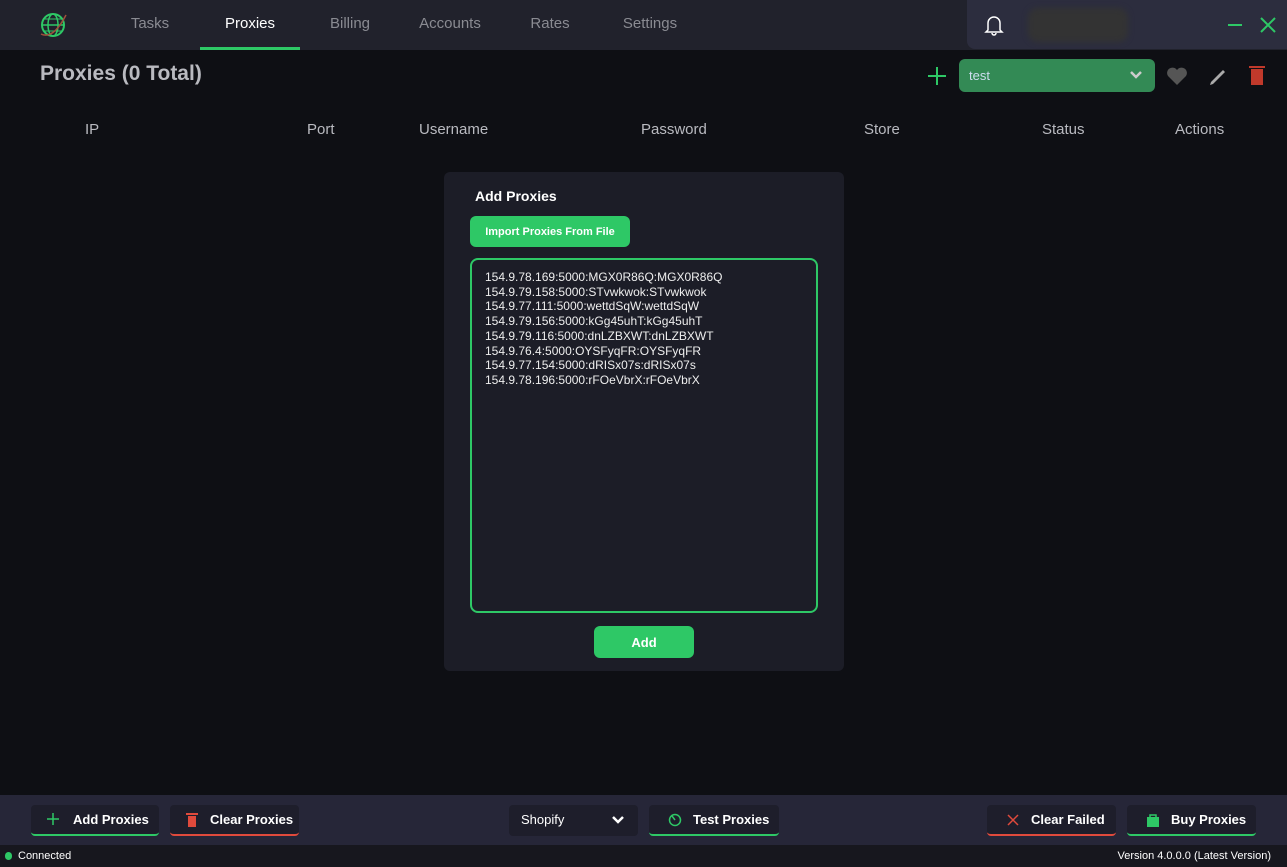  What do you see at coordinates (1209, 819) in the screenshot?
I see `buy-proxies-label: Buy Proxies` at bounding box center [1209, 819].